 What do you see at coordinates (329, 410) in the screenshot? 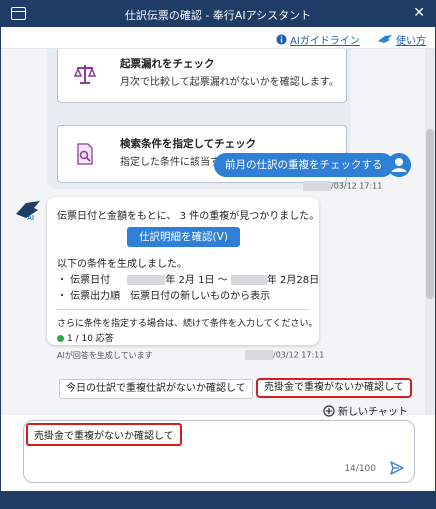
I see `plus-circle-icon` at bounding box center [329, 410].